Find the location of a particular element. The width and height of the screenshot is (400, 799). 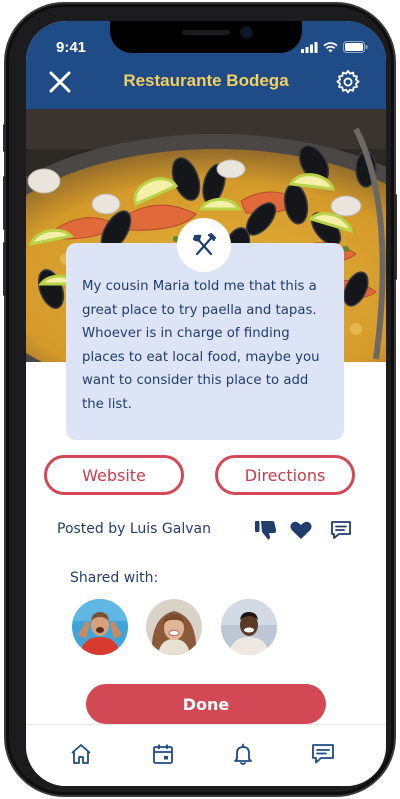

posted-by-text: Posted by Luis Galvan is located at coordinates (134, 529).